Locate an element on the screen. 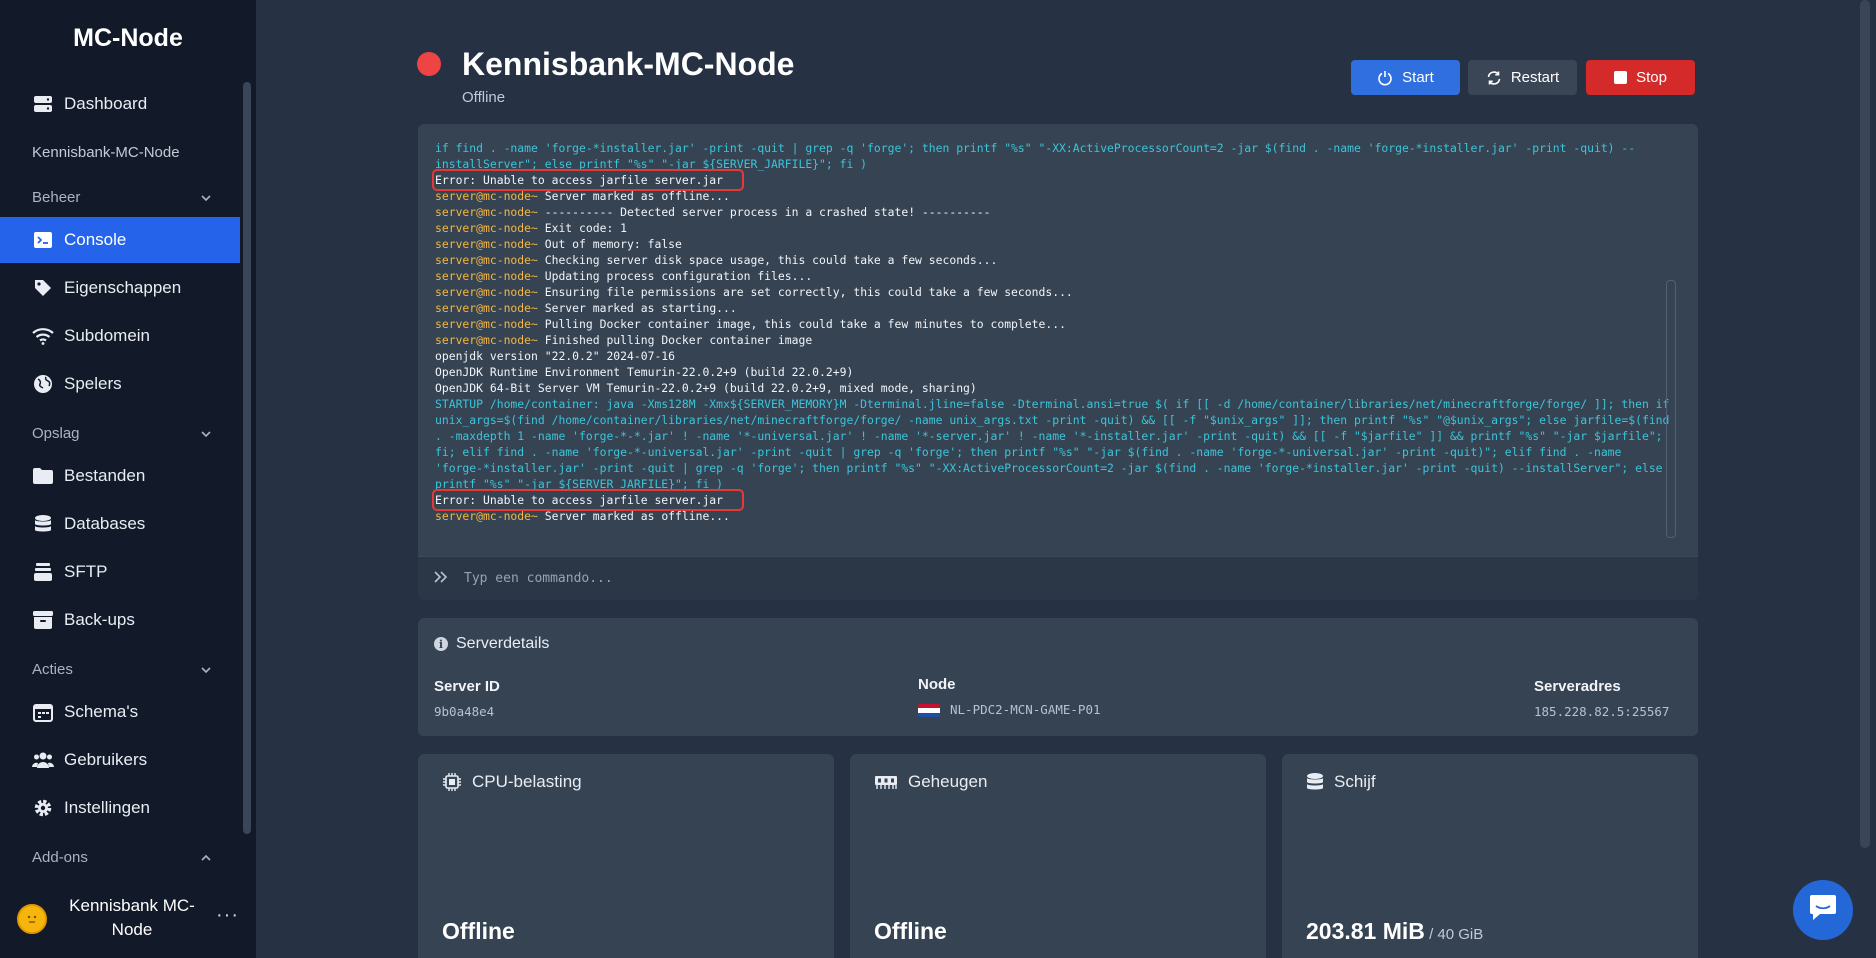  sidebar-group-acties: Acties is located at coordinates (122, 669).